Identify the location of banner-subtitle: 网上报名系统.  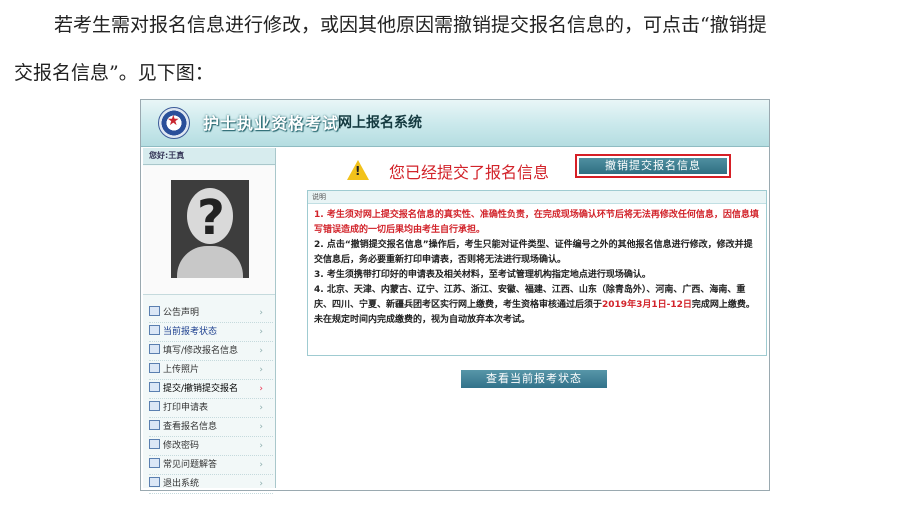
(380, 123).